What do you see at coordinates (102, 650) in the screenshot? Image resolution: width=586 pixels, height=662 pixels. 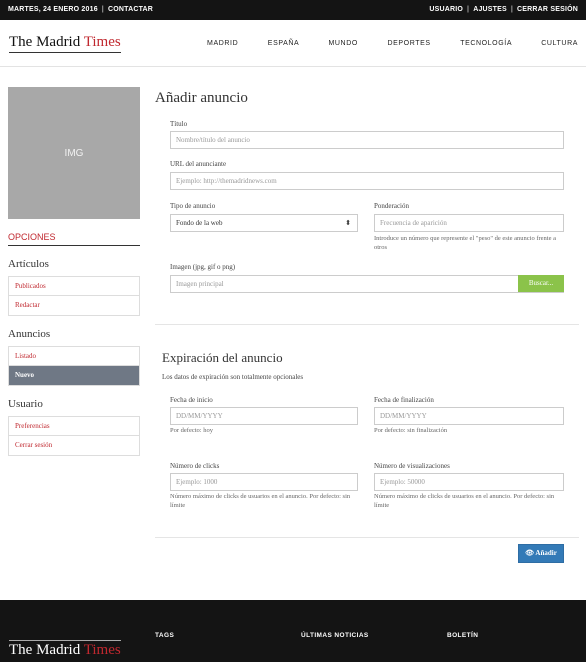 I see `footer-logo-accent: Times` at bounding box center [102, 650].